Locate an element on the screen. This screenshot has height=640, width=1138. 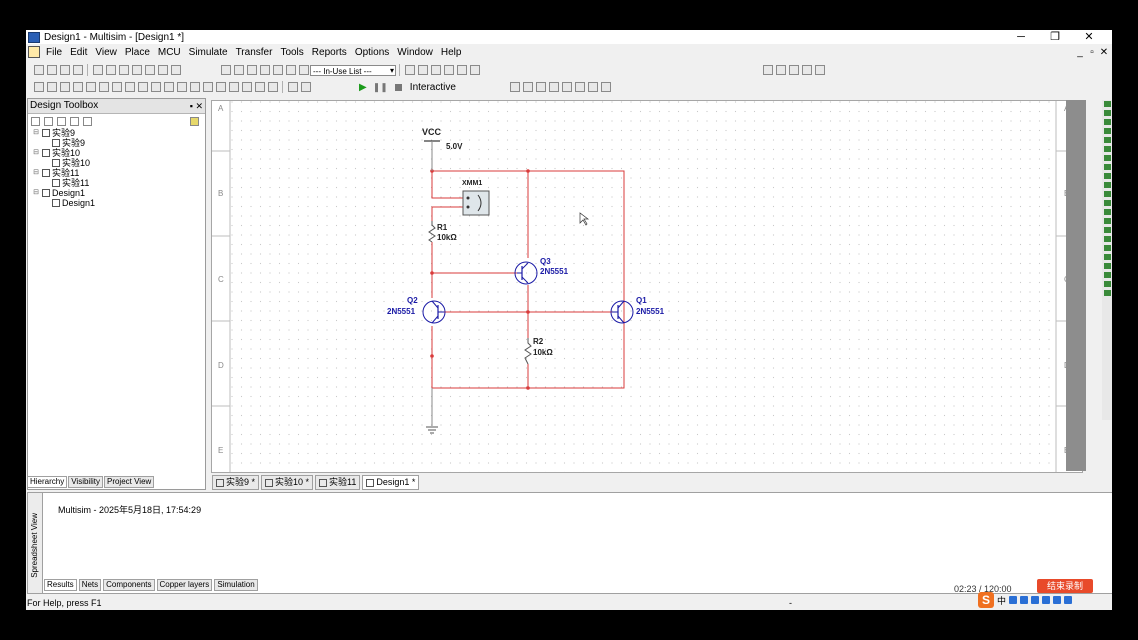
restore-button: ❐ is located at coordinates (1055, 37).